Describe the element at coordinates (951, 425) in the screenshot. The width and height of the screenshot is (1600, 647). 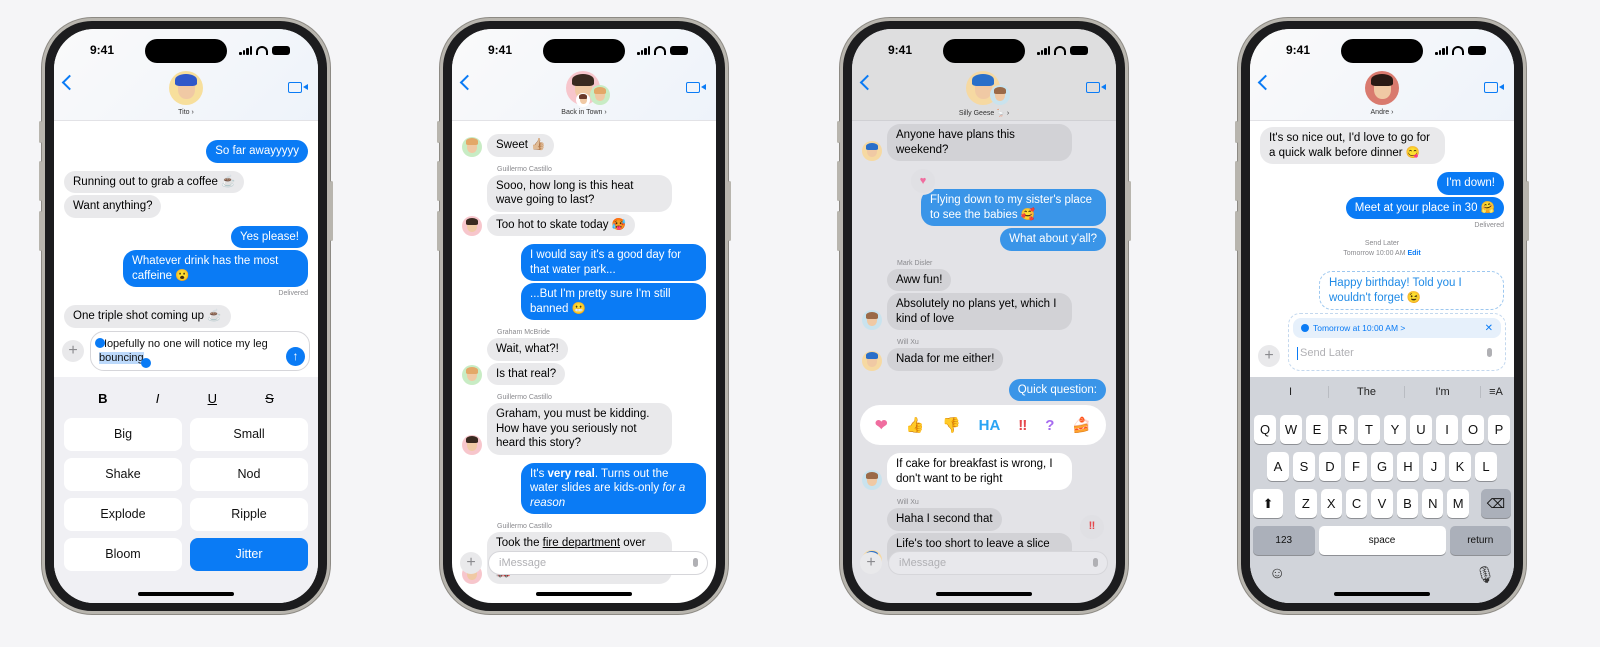
I see `tapback-option: 👎` at that location.